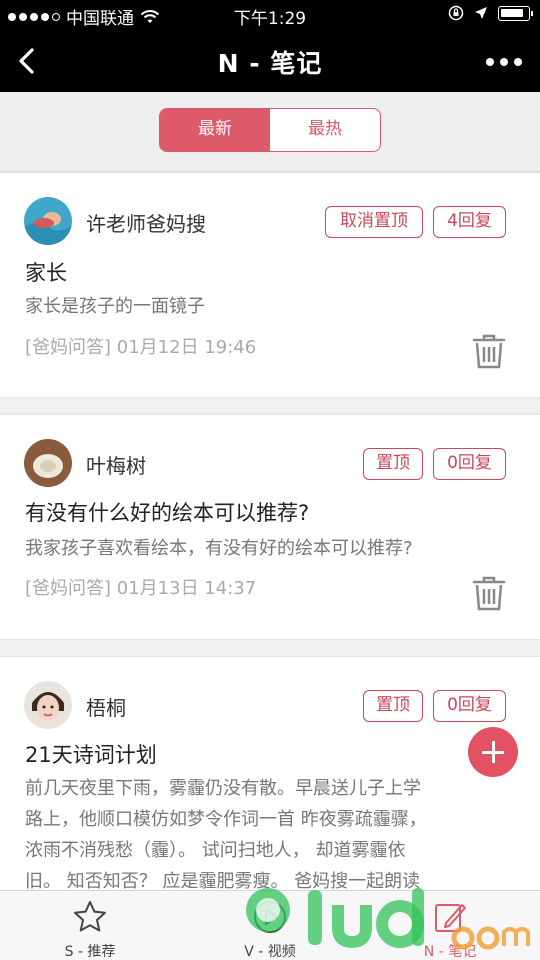  What do you see at coordinates (226, 819) in the screenshot?
I see `post-body-line: 路上，他顺口模仿如梦令作词一首 昨夜雾疏霾骤，` at bounding box center [226, 819].